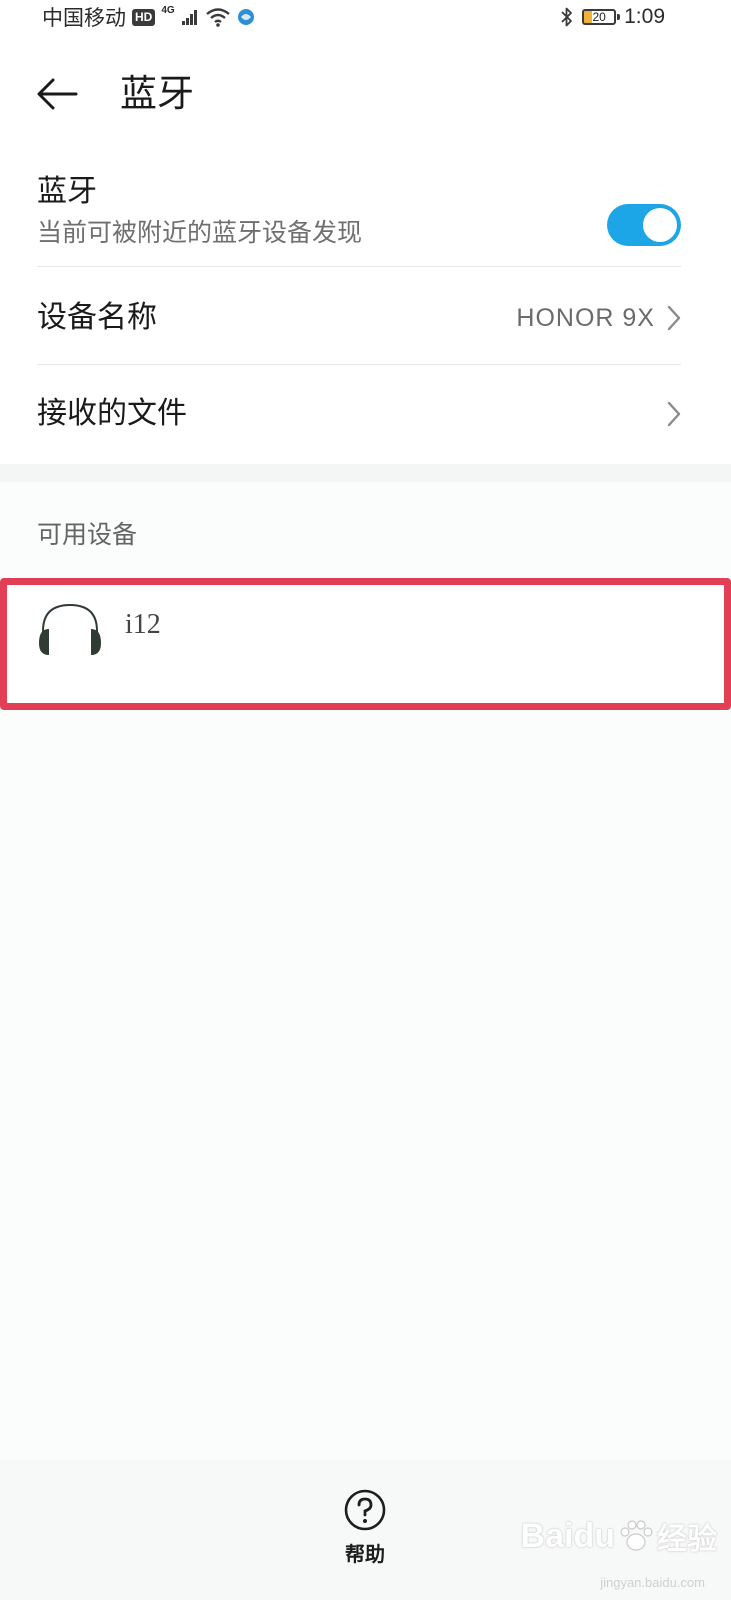 This screenshot has height=1600, width=731. I want to click on browser-icon, so click(245, 17).